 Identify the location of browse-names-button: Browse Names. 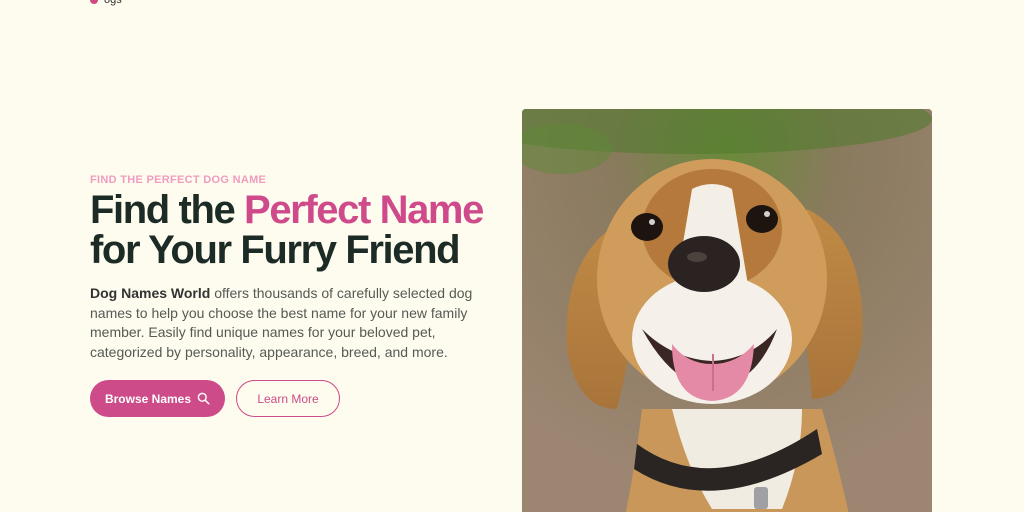
(157, 398).